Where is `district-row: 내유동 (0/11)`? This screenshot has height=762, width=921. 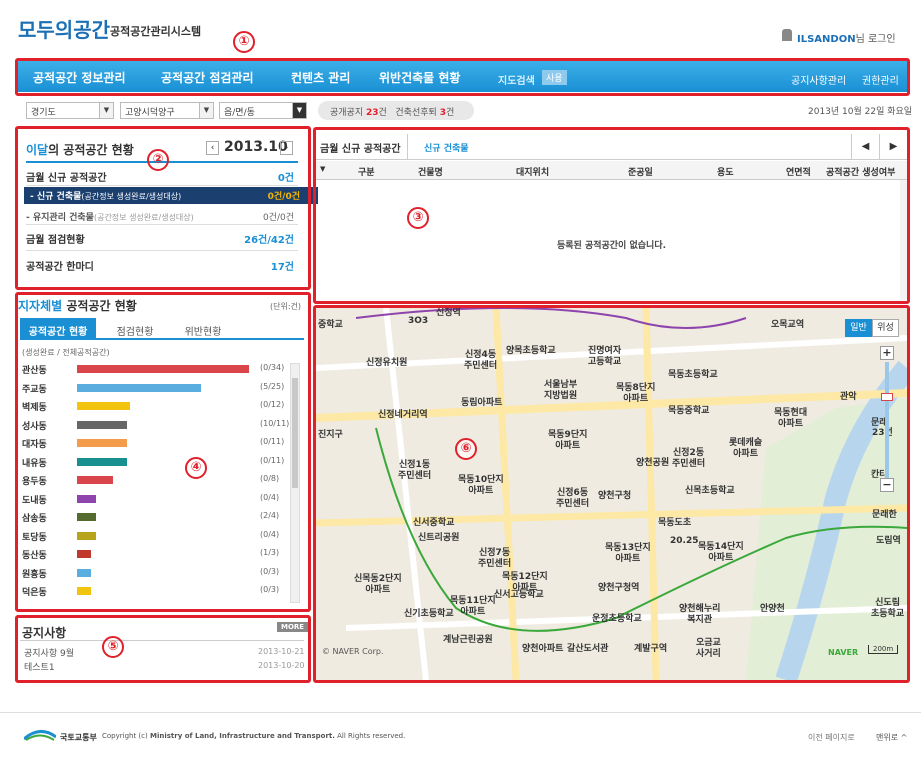 district-row: 내유동 (0/11) is located at coordinates (157, 462).